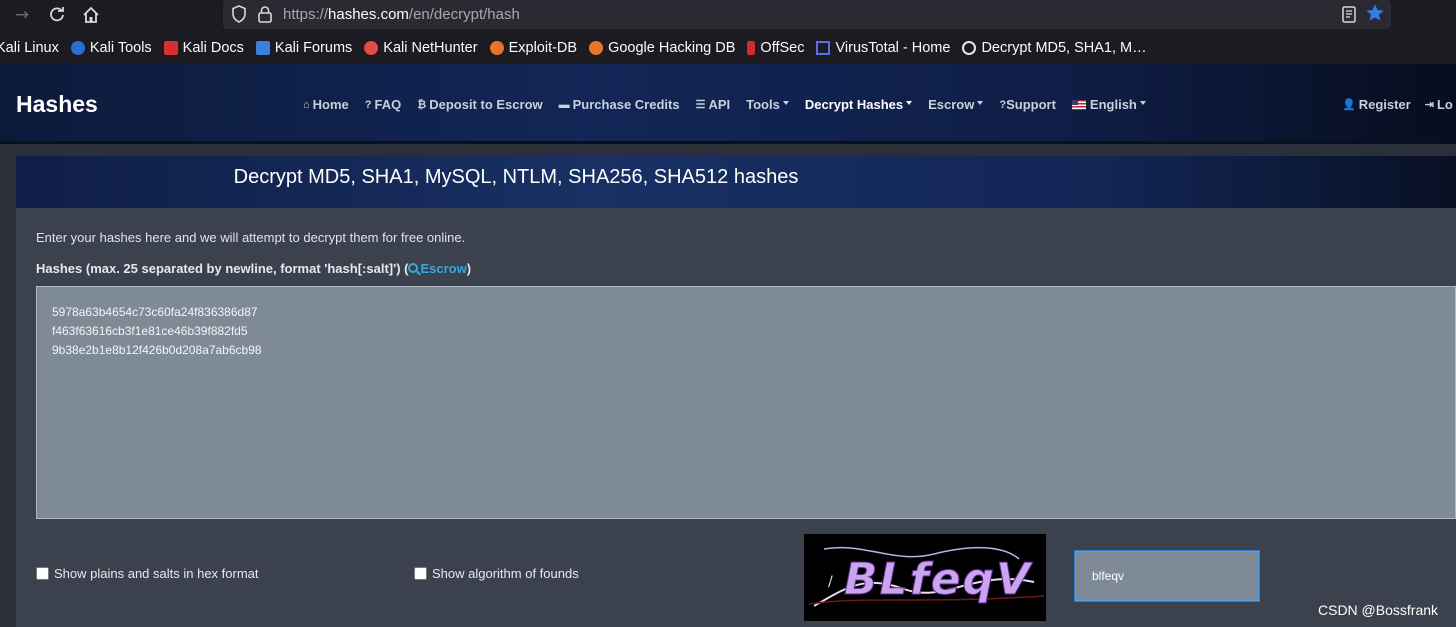 This screenshot has height=627, width=1456. Describe the element at coordinates (486, 104) in the screenshot. I see `menu-deposit-label: Deposit to Escrow` at that location.